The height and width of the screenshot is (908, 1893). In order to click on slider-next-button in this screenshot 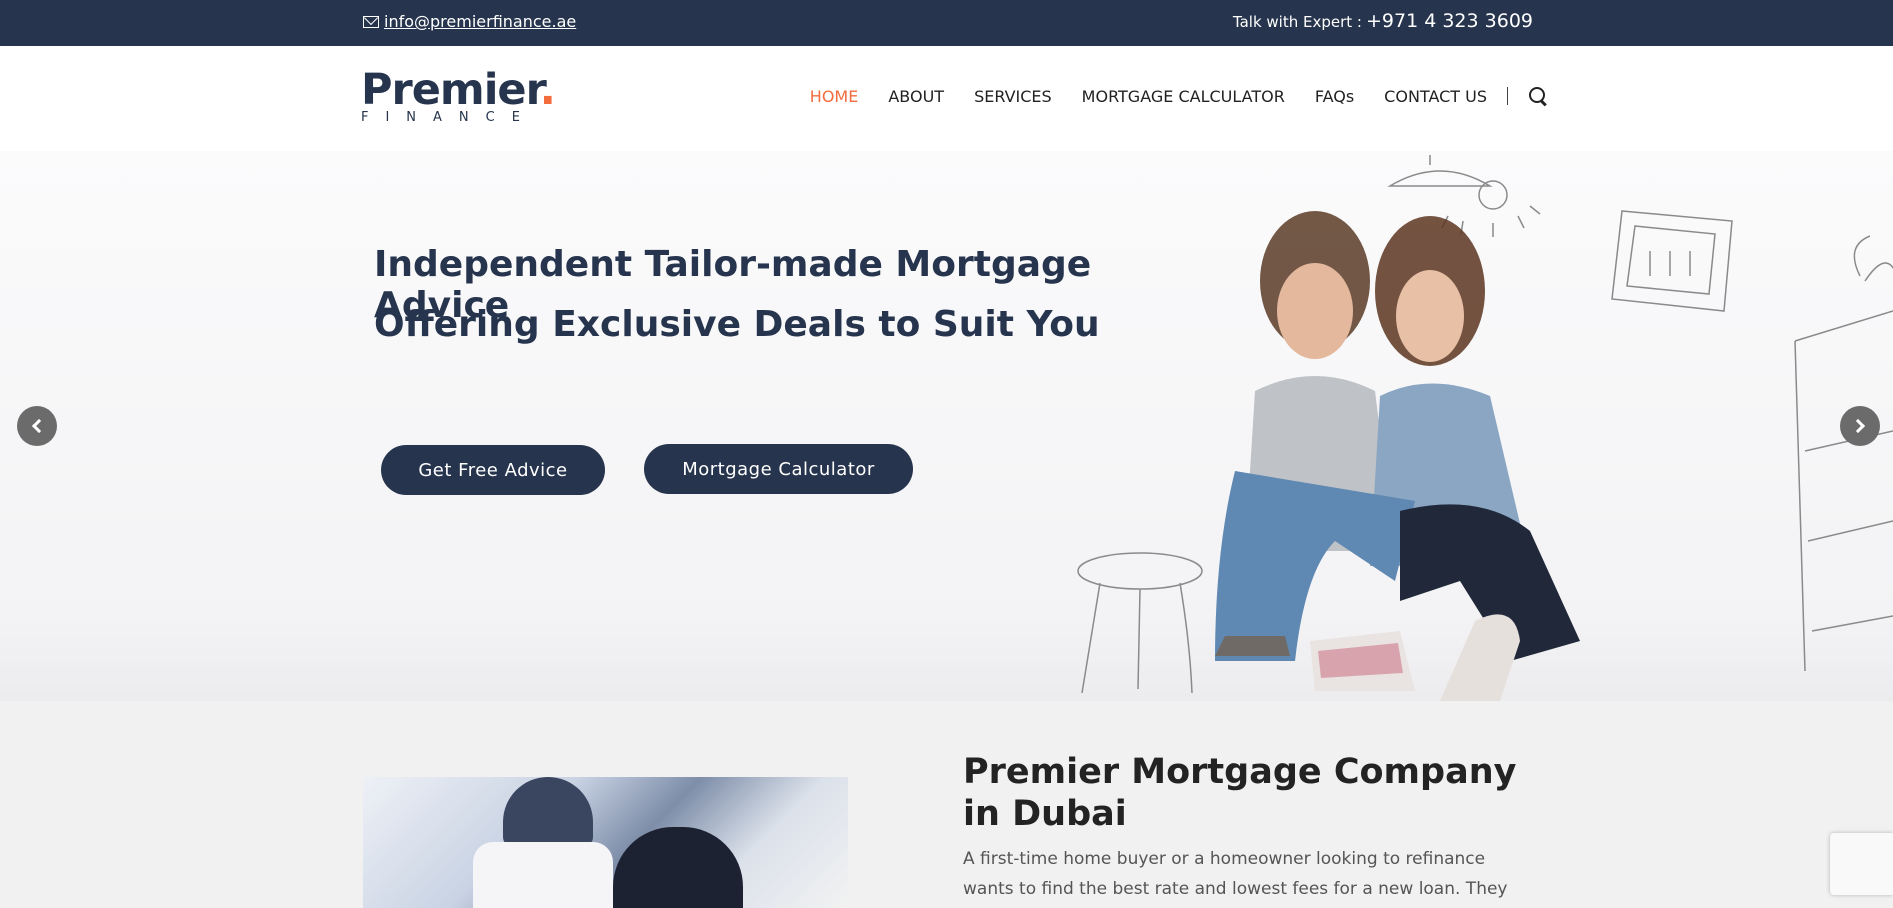, I will do `click(1860, 426)`.